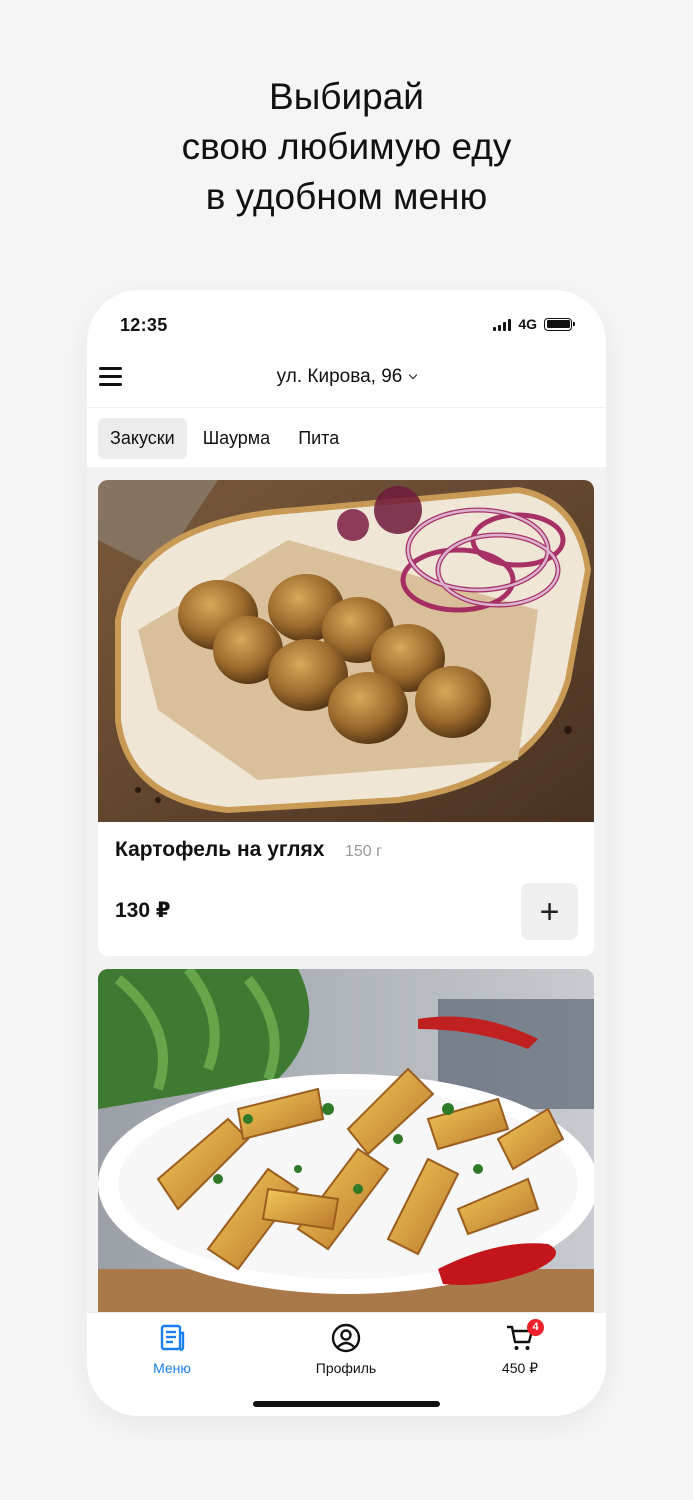 The height and width of the screenshot is (1500, 693). I want to click on plus-icon: +, so click(549, 911).